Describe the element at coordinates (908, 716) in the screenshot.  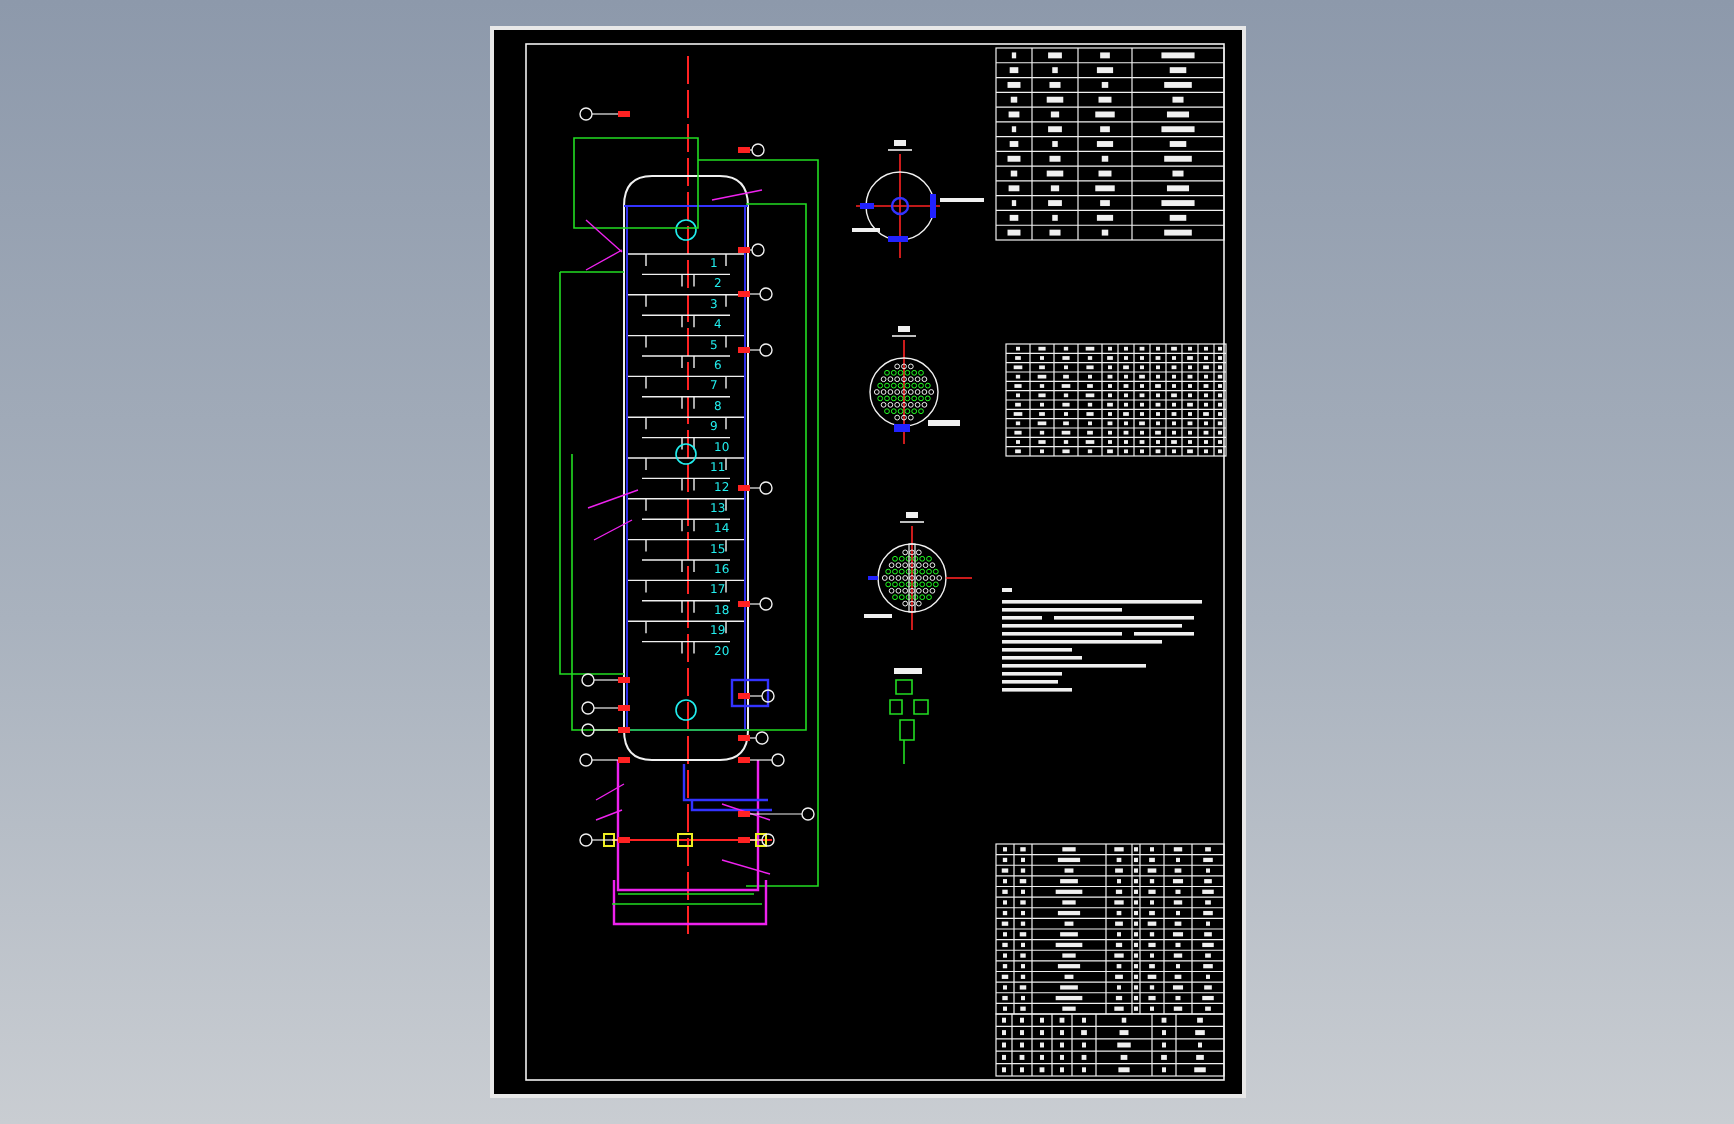
I see `valve-detail-drawing` at that location.